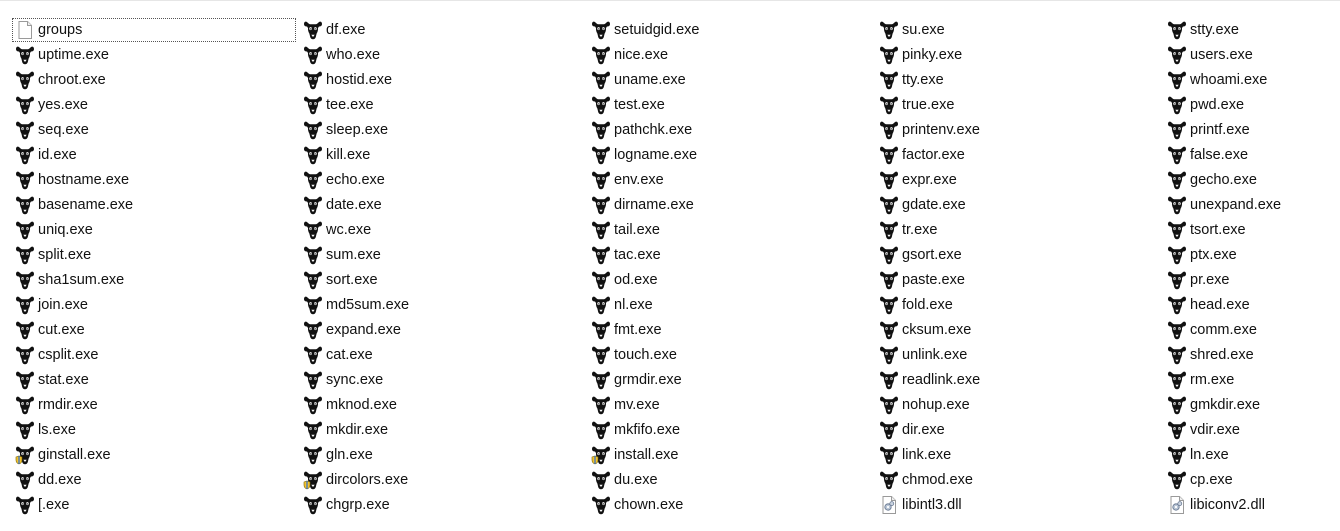 This screenshot has height=531, width=1340. What do you see at coordinates (635, 380) in the screenshot?
I see `file-item: grmdir.exe` at bounding box center [635, 380].